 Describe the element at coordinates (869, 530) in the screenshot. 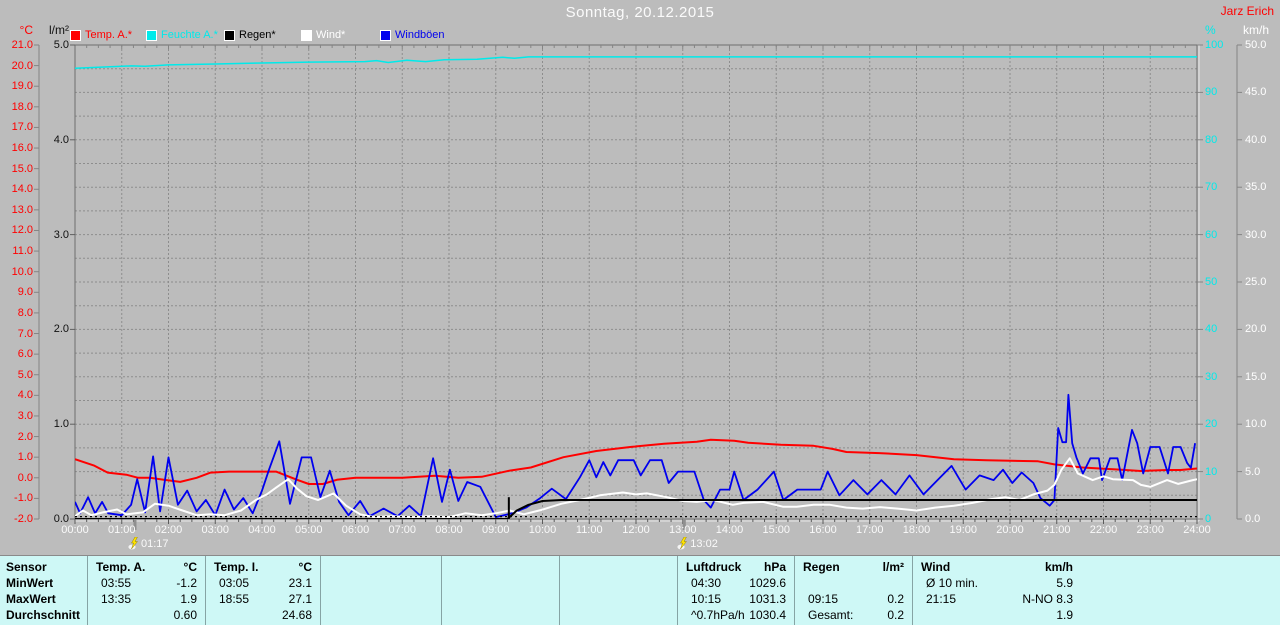

I see `x-tick-label: 17:00` at that location.